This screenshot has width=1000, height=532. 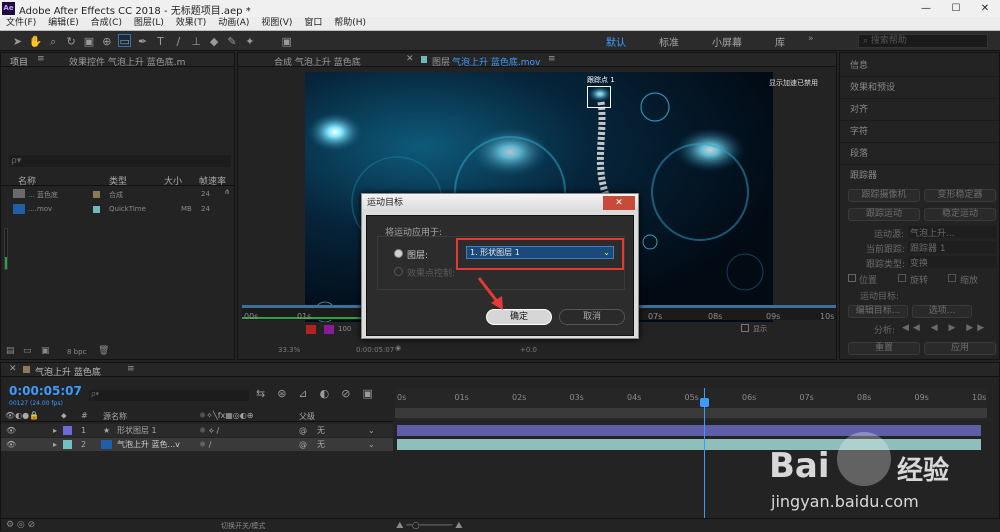 I want to click on exposure-value: +0.0, so click(x=528, y=350).